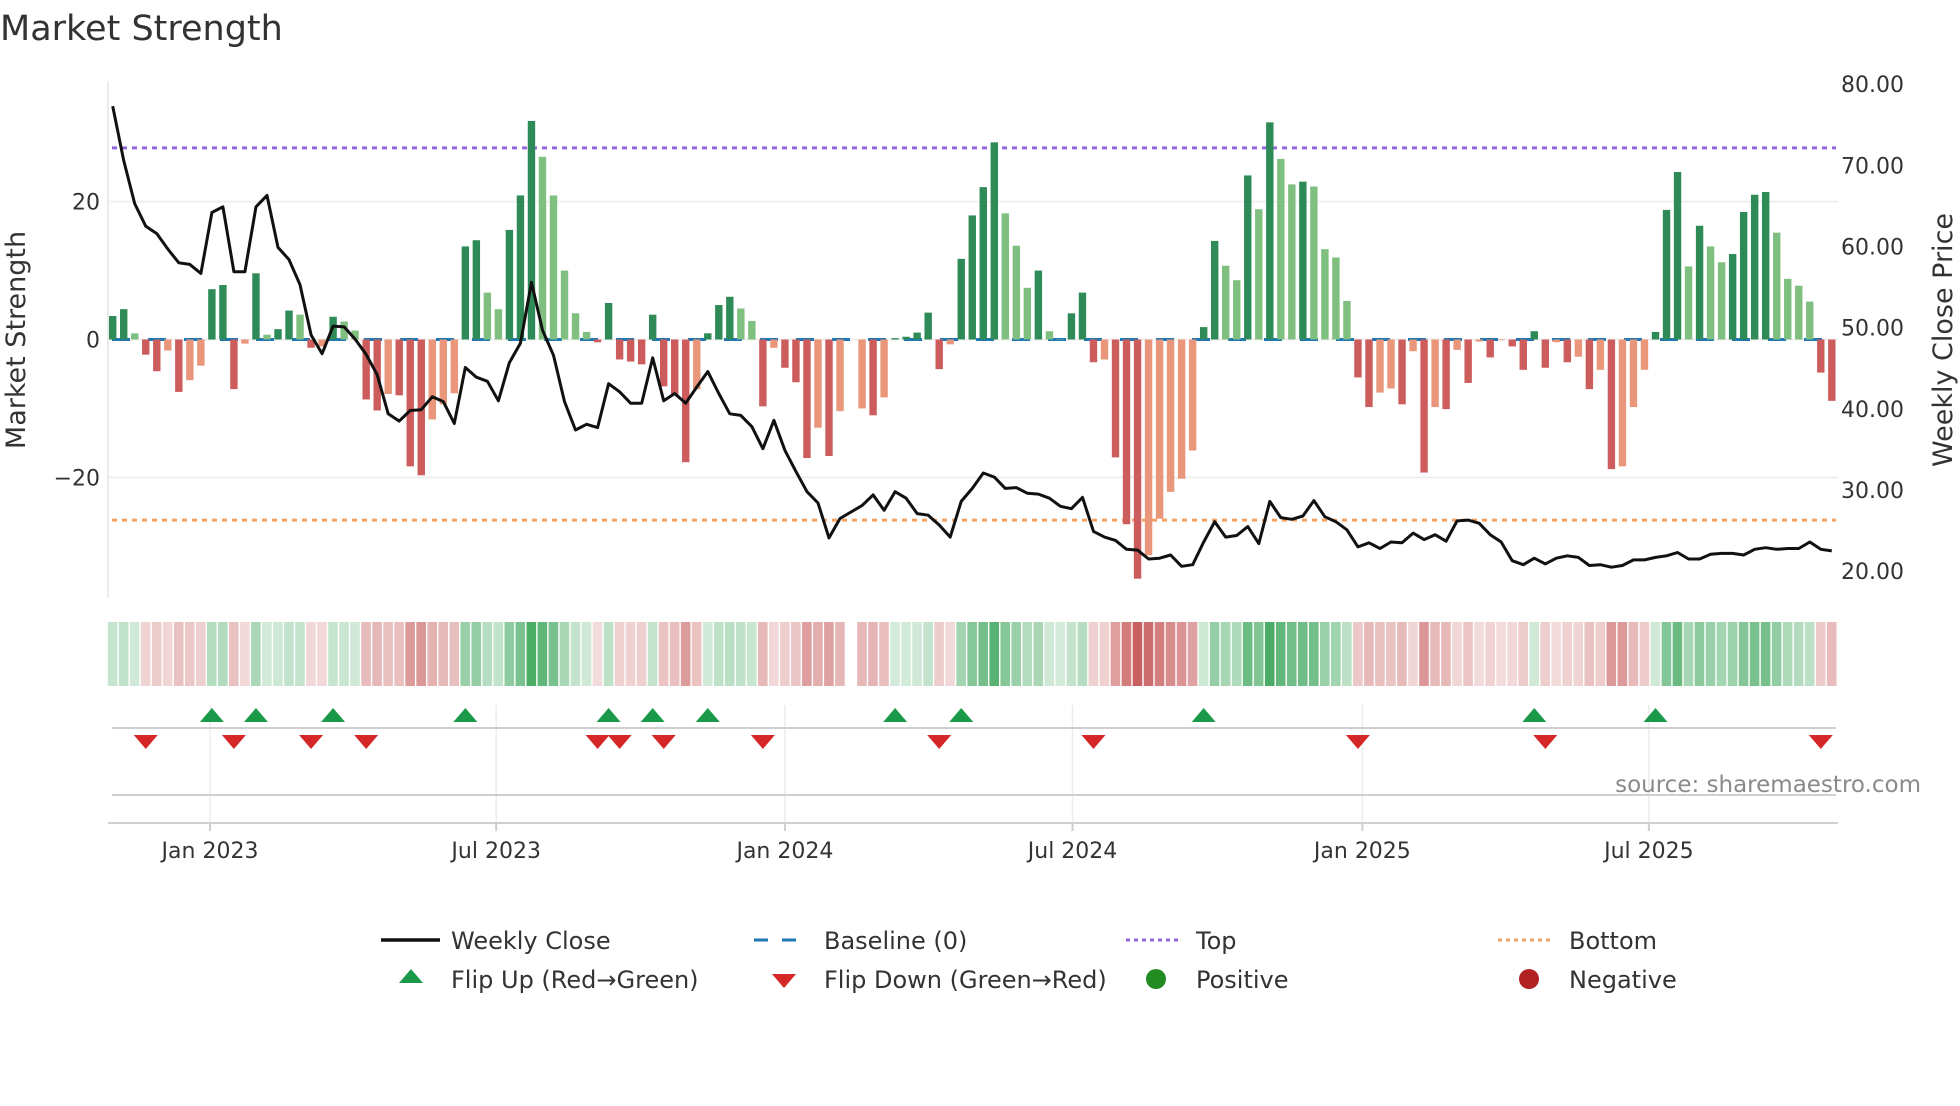  I want to click on legend-label: Flip Down (Green→Red), so click(965, 980).